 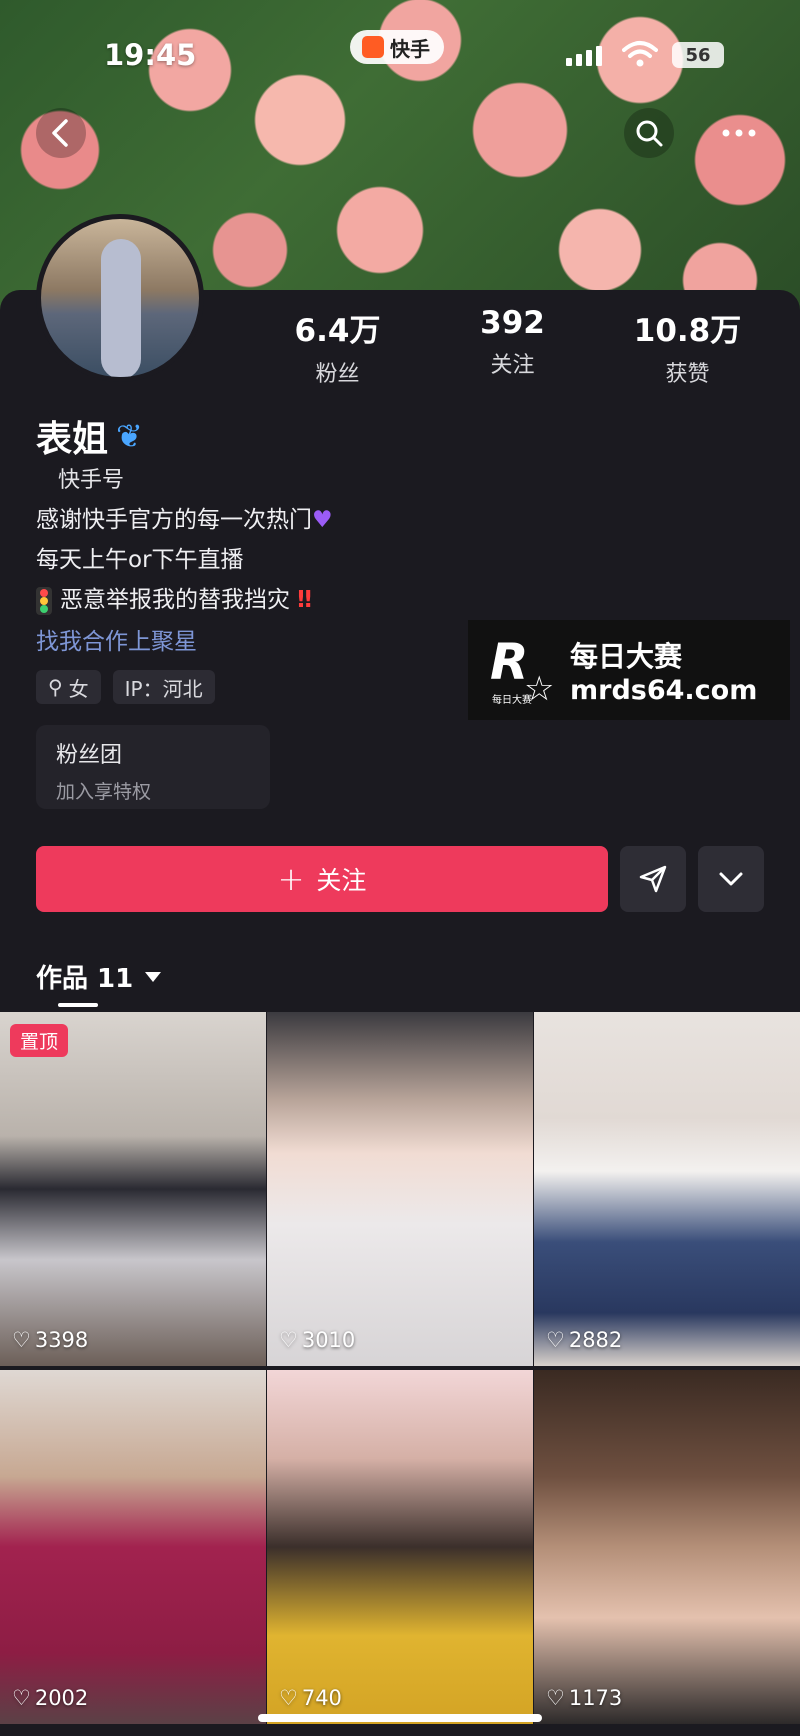 What do you see at coordinates (626, 656) in the screenshot?
I see `watermark-cn: 每日大赛` at bounding box center [626, 656].